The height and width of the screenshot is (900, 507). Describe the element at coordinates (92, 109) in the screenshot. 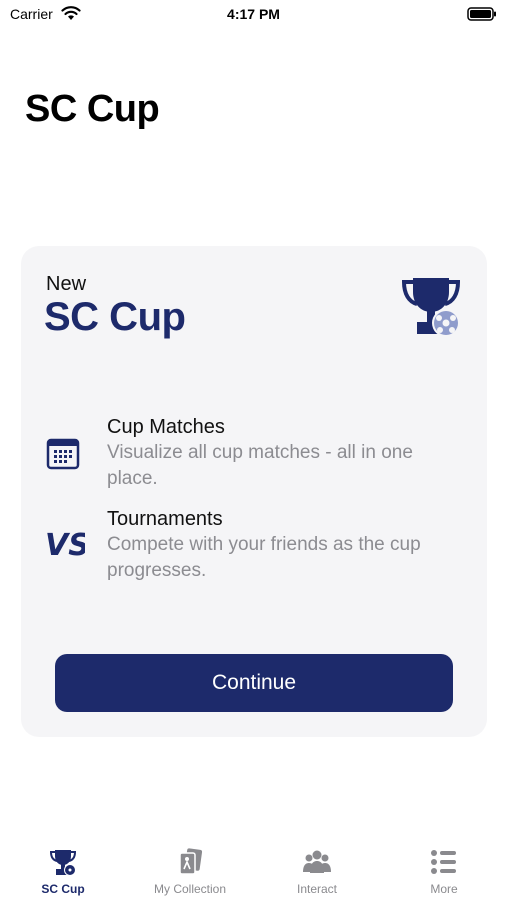

I see `page-title: SC Cup` at that location.